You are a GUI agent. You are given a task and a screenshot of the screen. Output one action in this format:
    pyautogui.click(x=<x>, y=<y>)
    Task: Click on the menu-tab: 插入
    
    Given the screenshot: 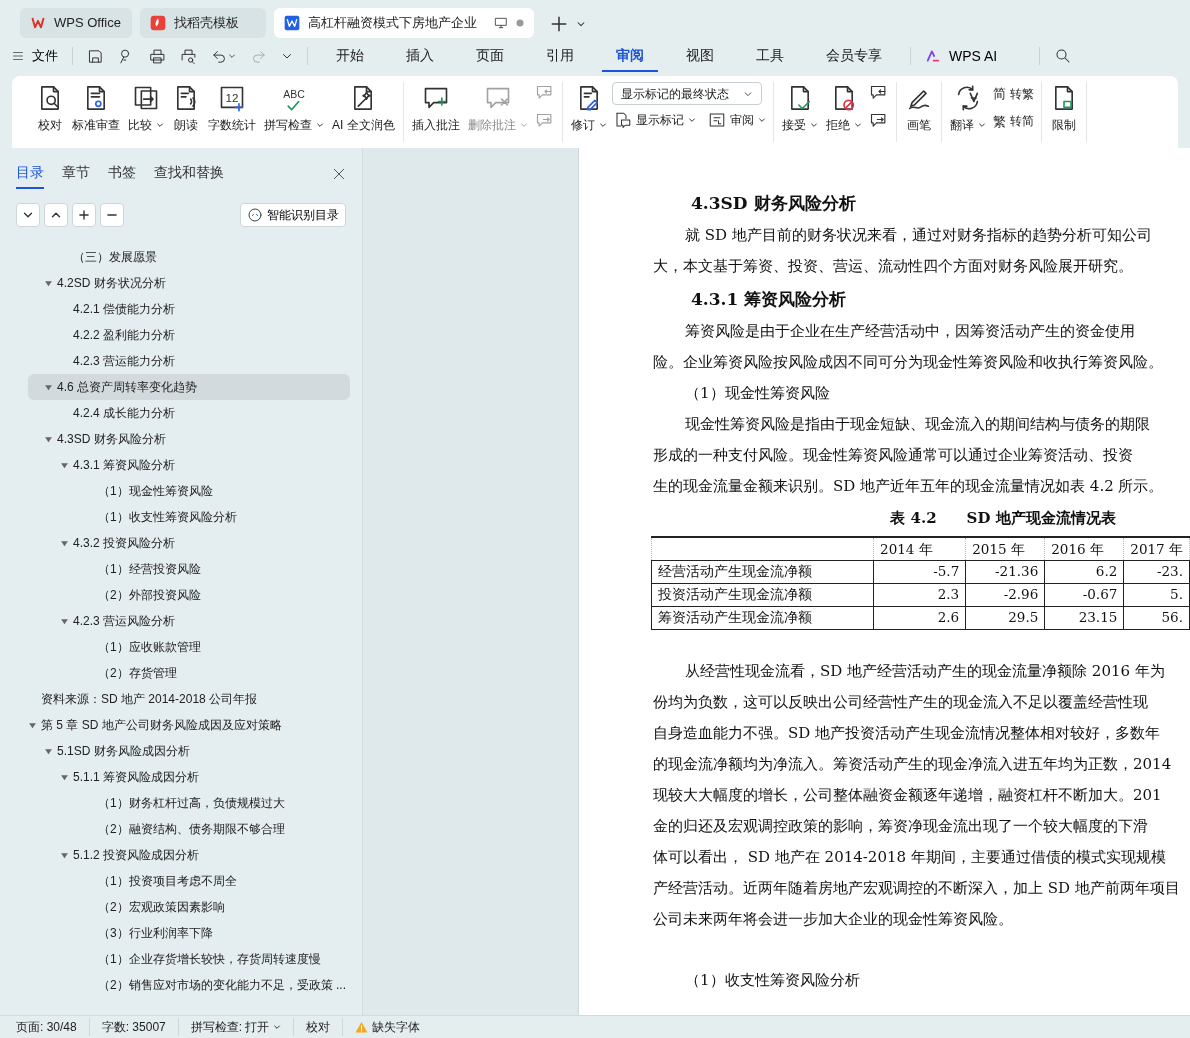 What is the action you would take?
    pyautogui.click(x=420, y=56)
    